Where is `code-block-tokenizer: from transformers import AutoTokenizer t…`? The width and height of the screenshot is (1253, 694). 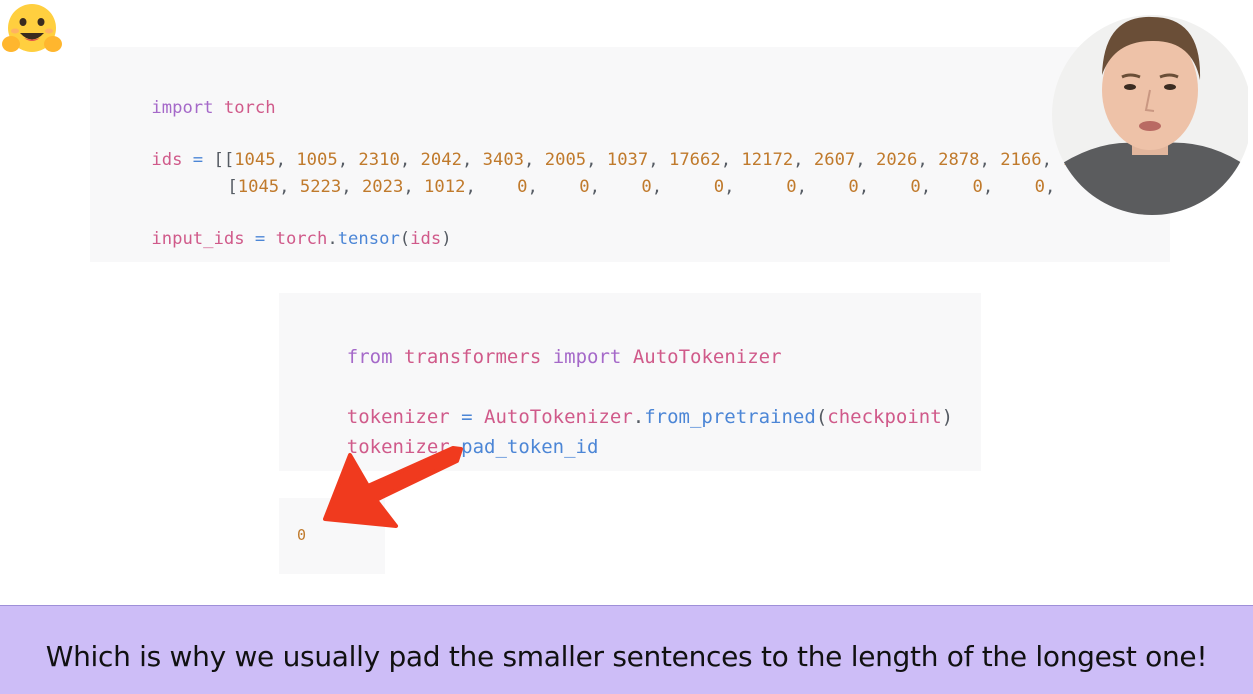
code-block-tokenizer: from transformers import AutoTokenizer t… is located at coordinates (630, 382).